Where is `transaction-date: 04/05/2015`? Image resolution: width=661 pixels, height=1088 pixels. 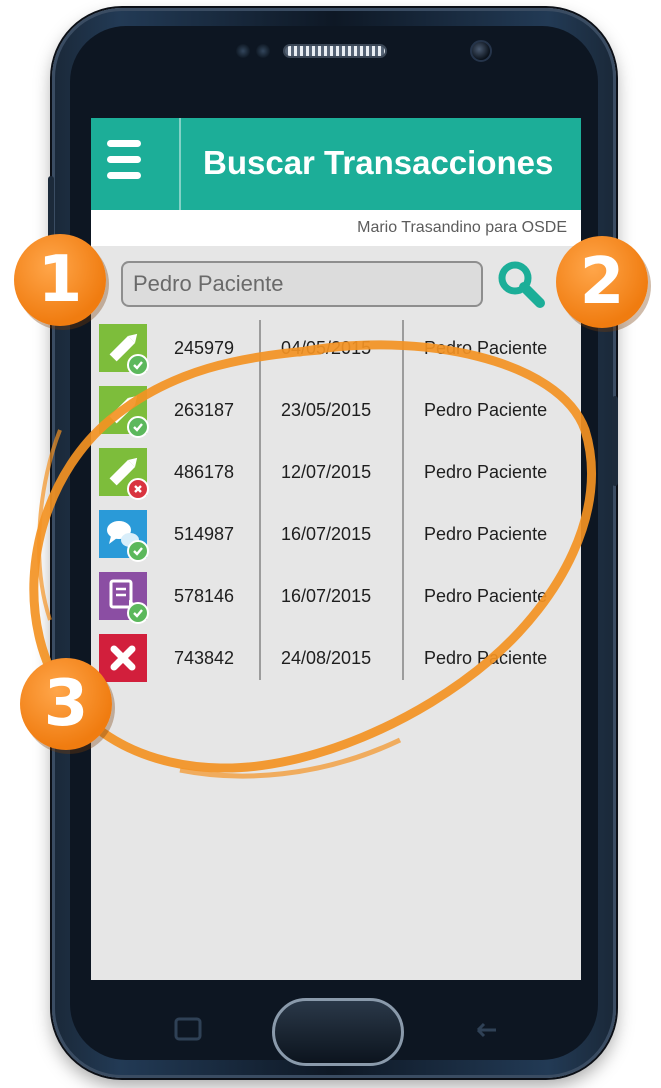 transaction-date: 04/05/2015 is located at coordinates (326, 348).